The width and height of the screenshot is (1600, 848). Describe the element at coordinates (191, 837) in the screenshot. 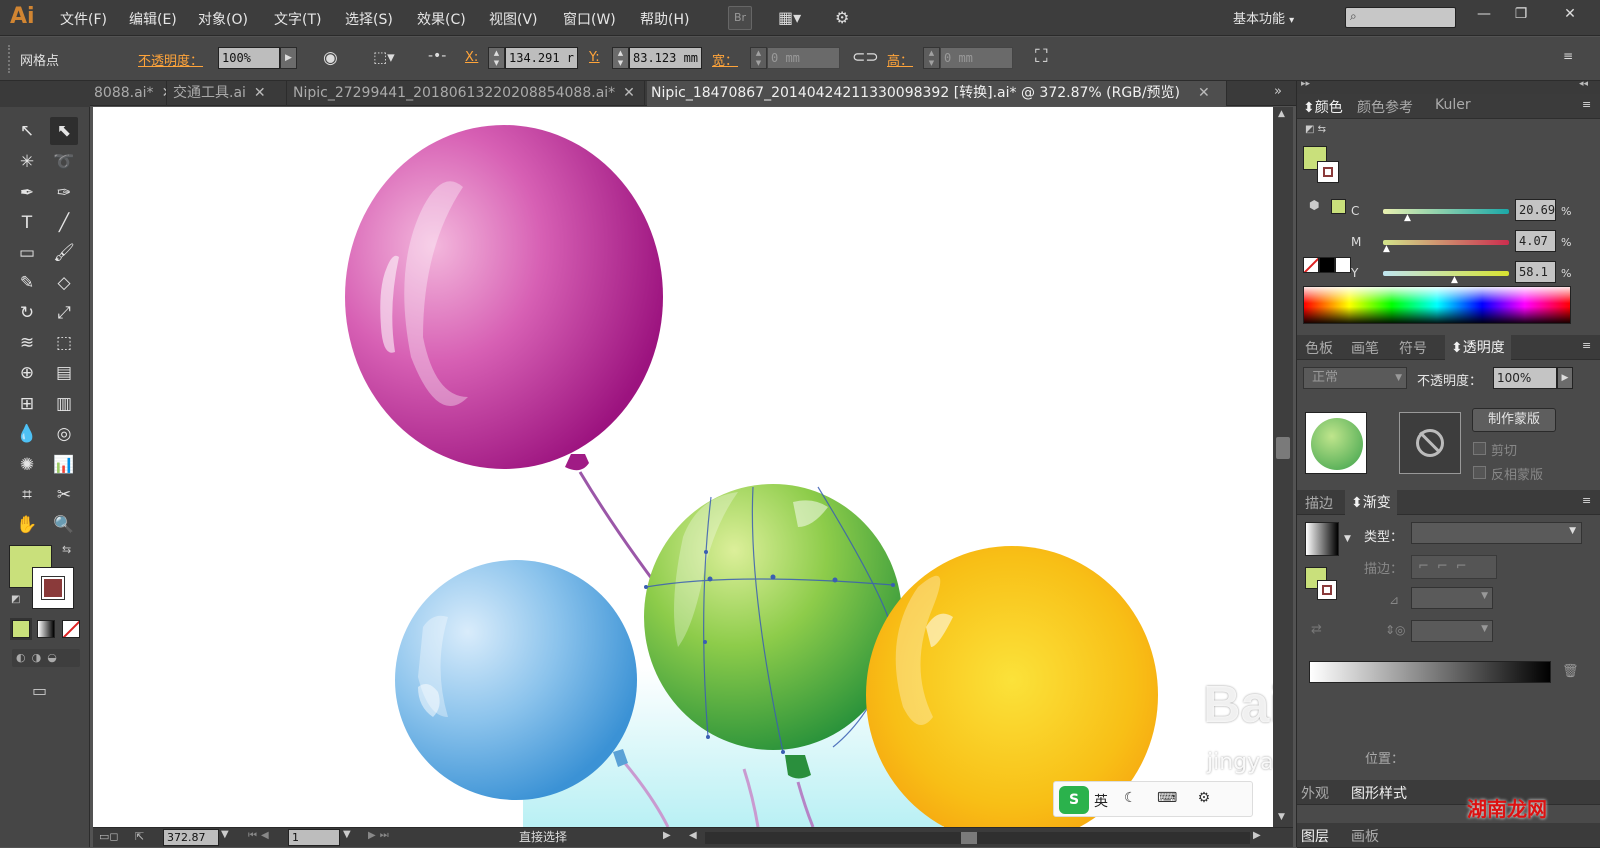

I see `zoom-field: 372.87` at that location.